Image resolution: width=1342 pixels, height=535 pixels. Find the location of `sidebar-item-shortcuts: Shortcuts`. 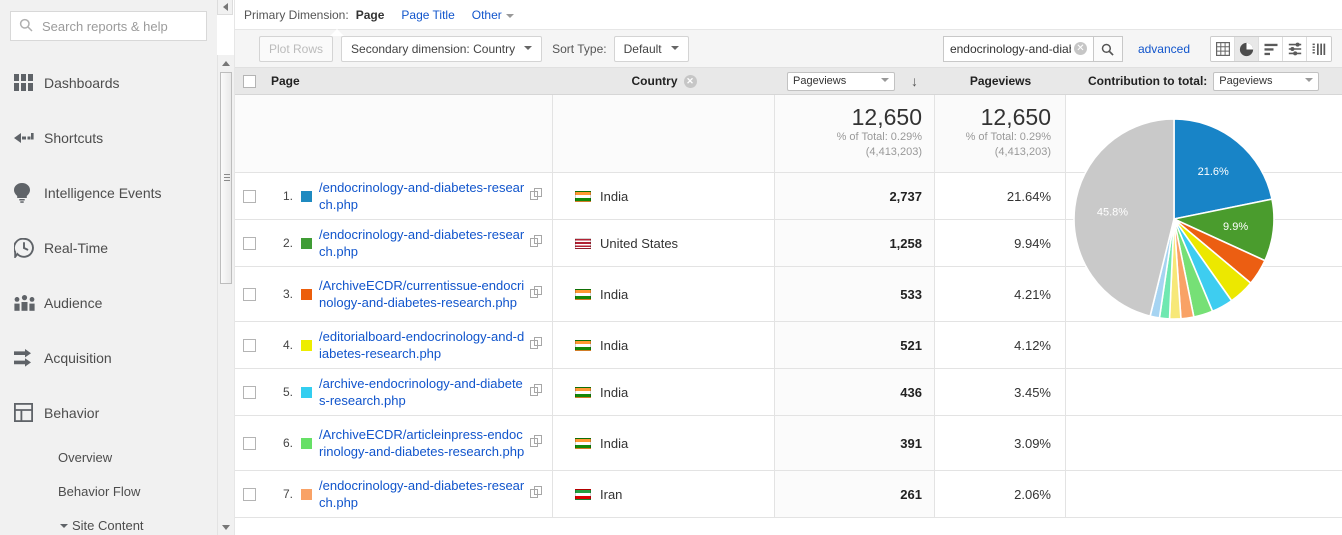

sidebar-item-shortcuts: Shortcuts is located at coordinates (108, 137).